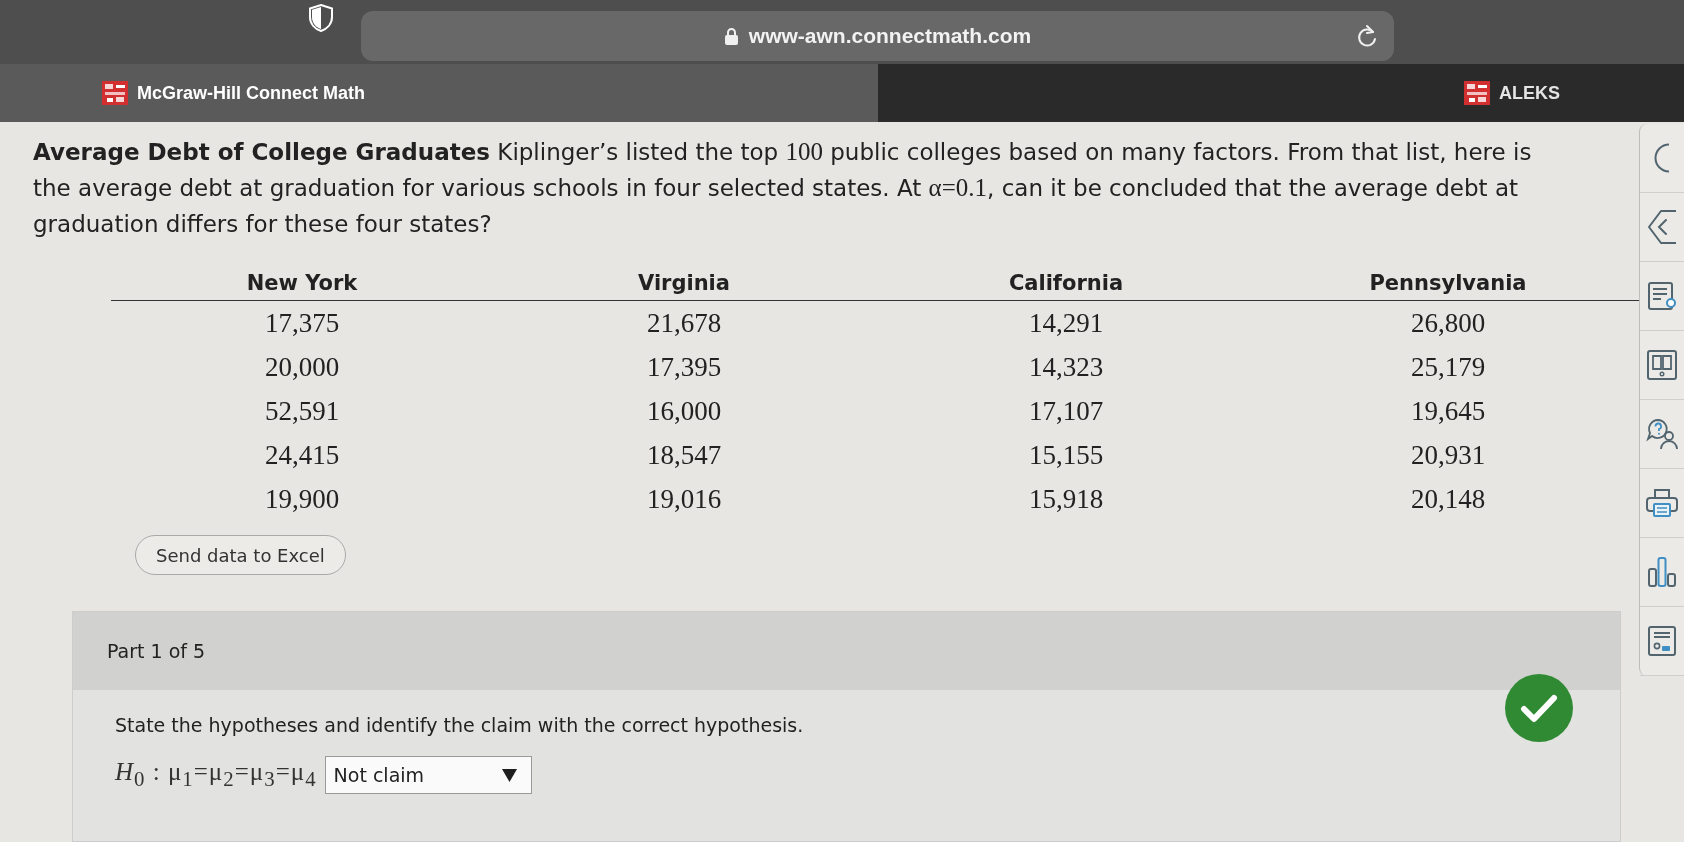 The width and height of the screenshot is (1684, 842). Describe the element at coordinates (684, 283) in the screenshot. I see `column-header: Virginia` at that location.